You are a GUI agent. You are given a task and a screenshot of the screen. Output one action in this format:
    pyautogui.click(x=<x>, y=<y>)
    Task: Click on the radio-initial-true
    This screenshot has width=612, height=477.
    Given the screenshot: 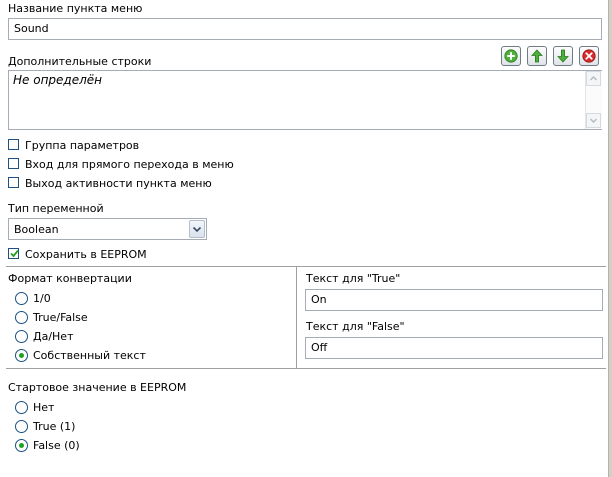 What is the action you would take?
    pyautogui.click(x=21, y=426)
    